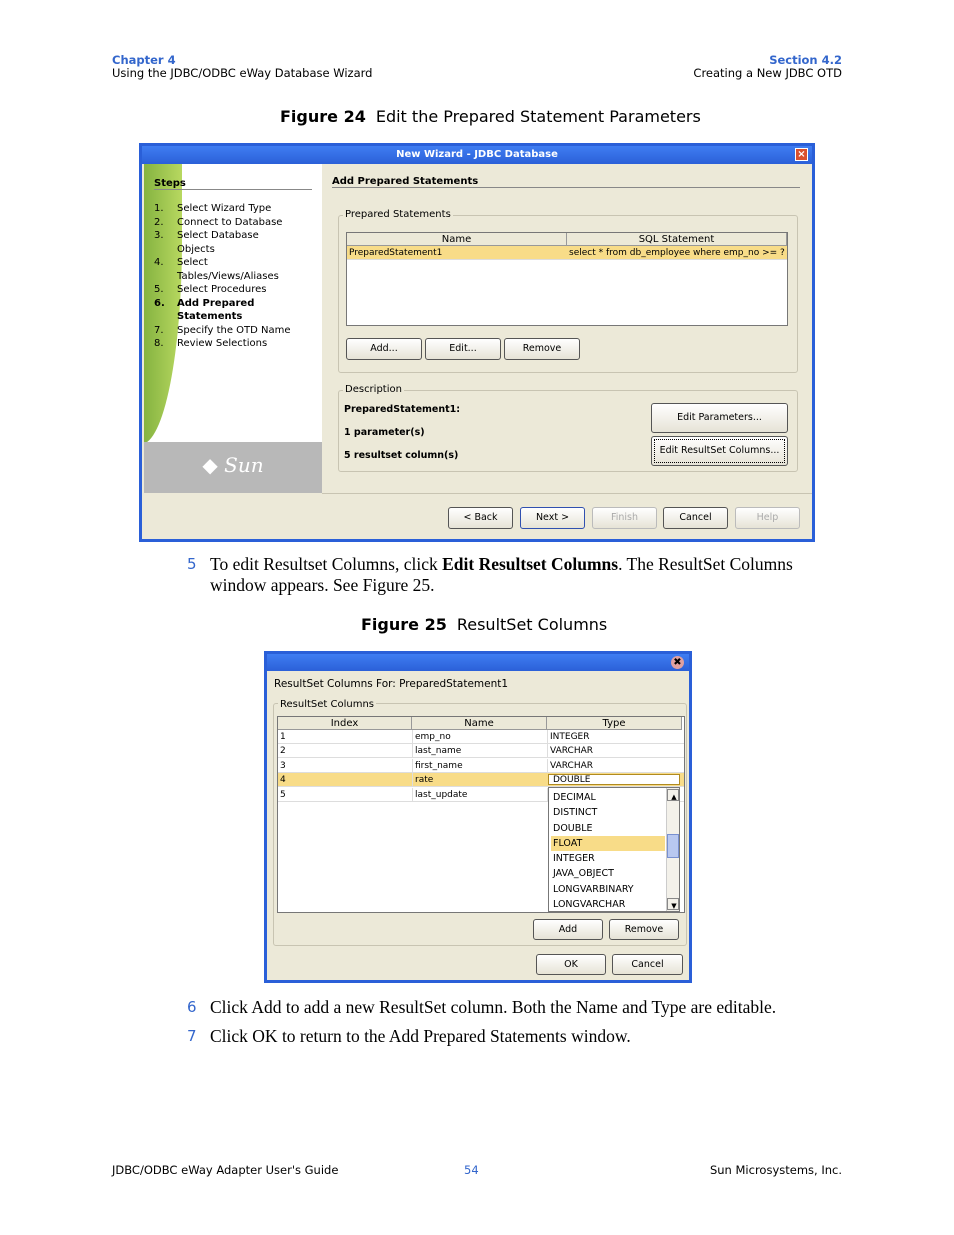  Describe the element at coordinates (478, 662) in the screenshot. I see `title-bar: ✖` at that location.